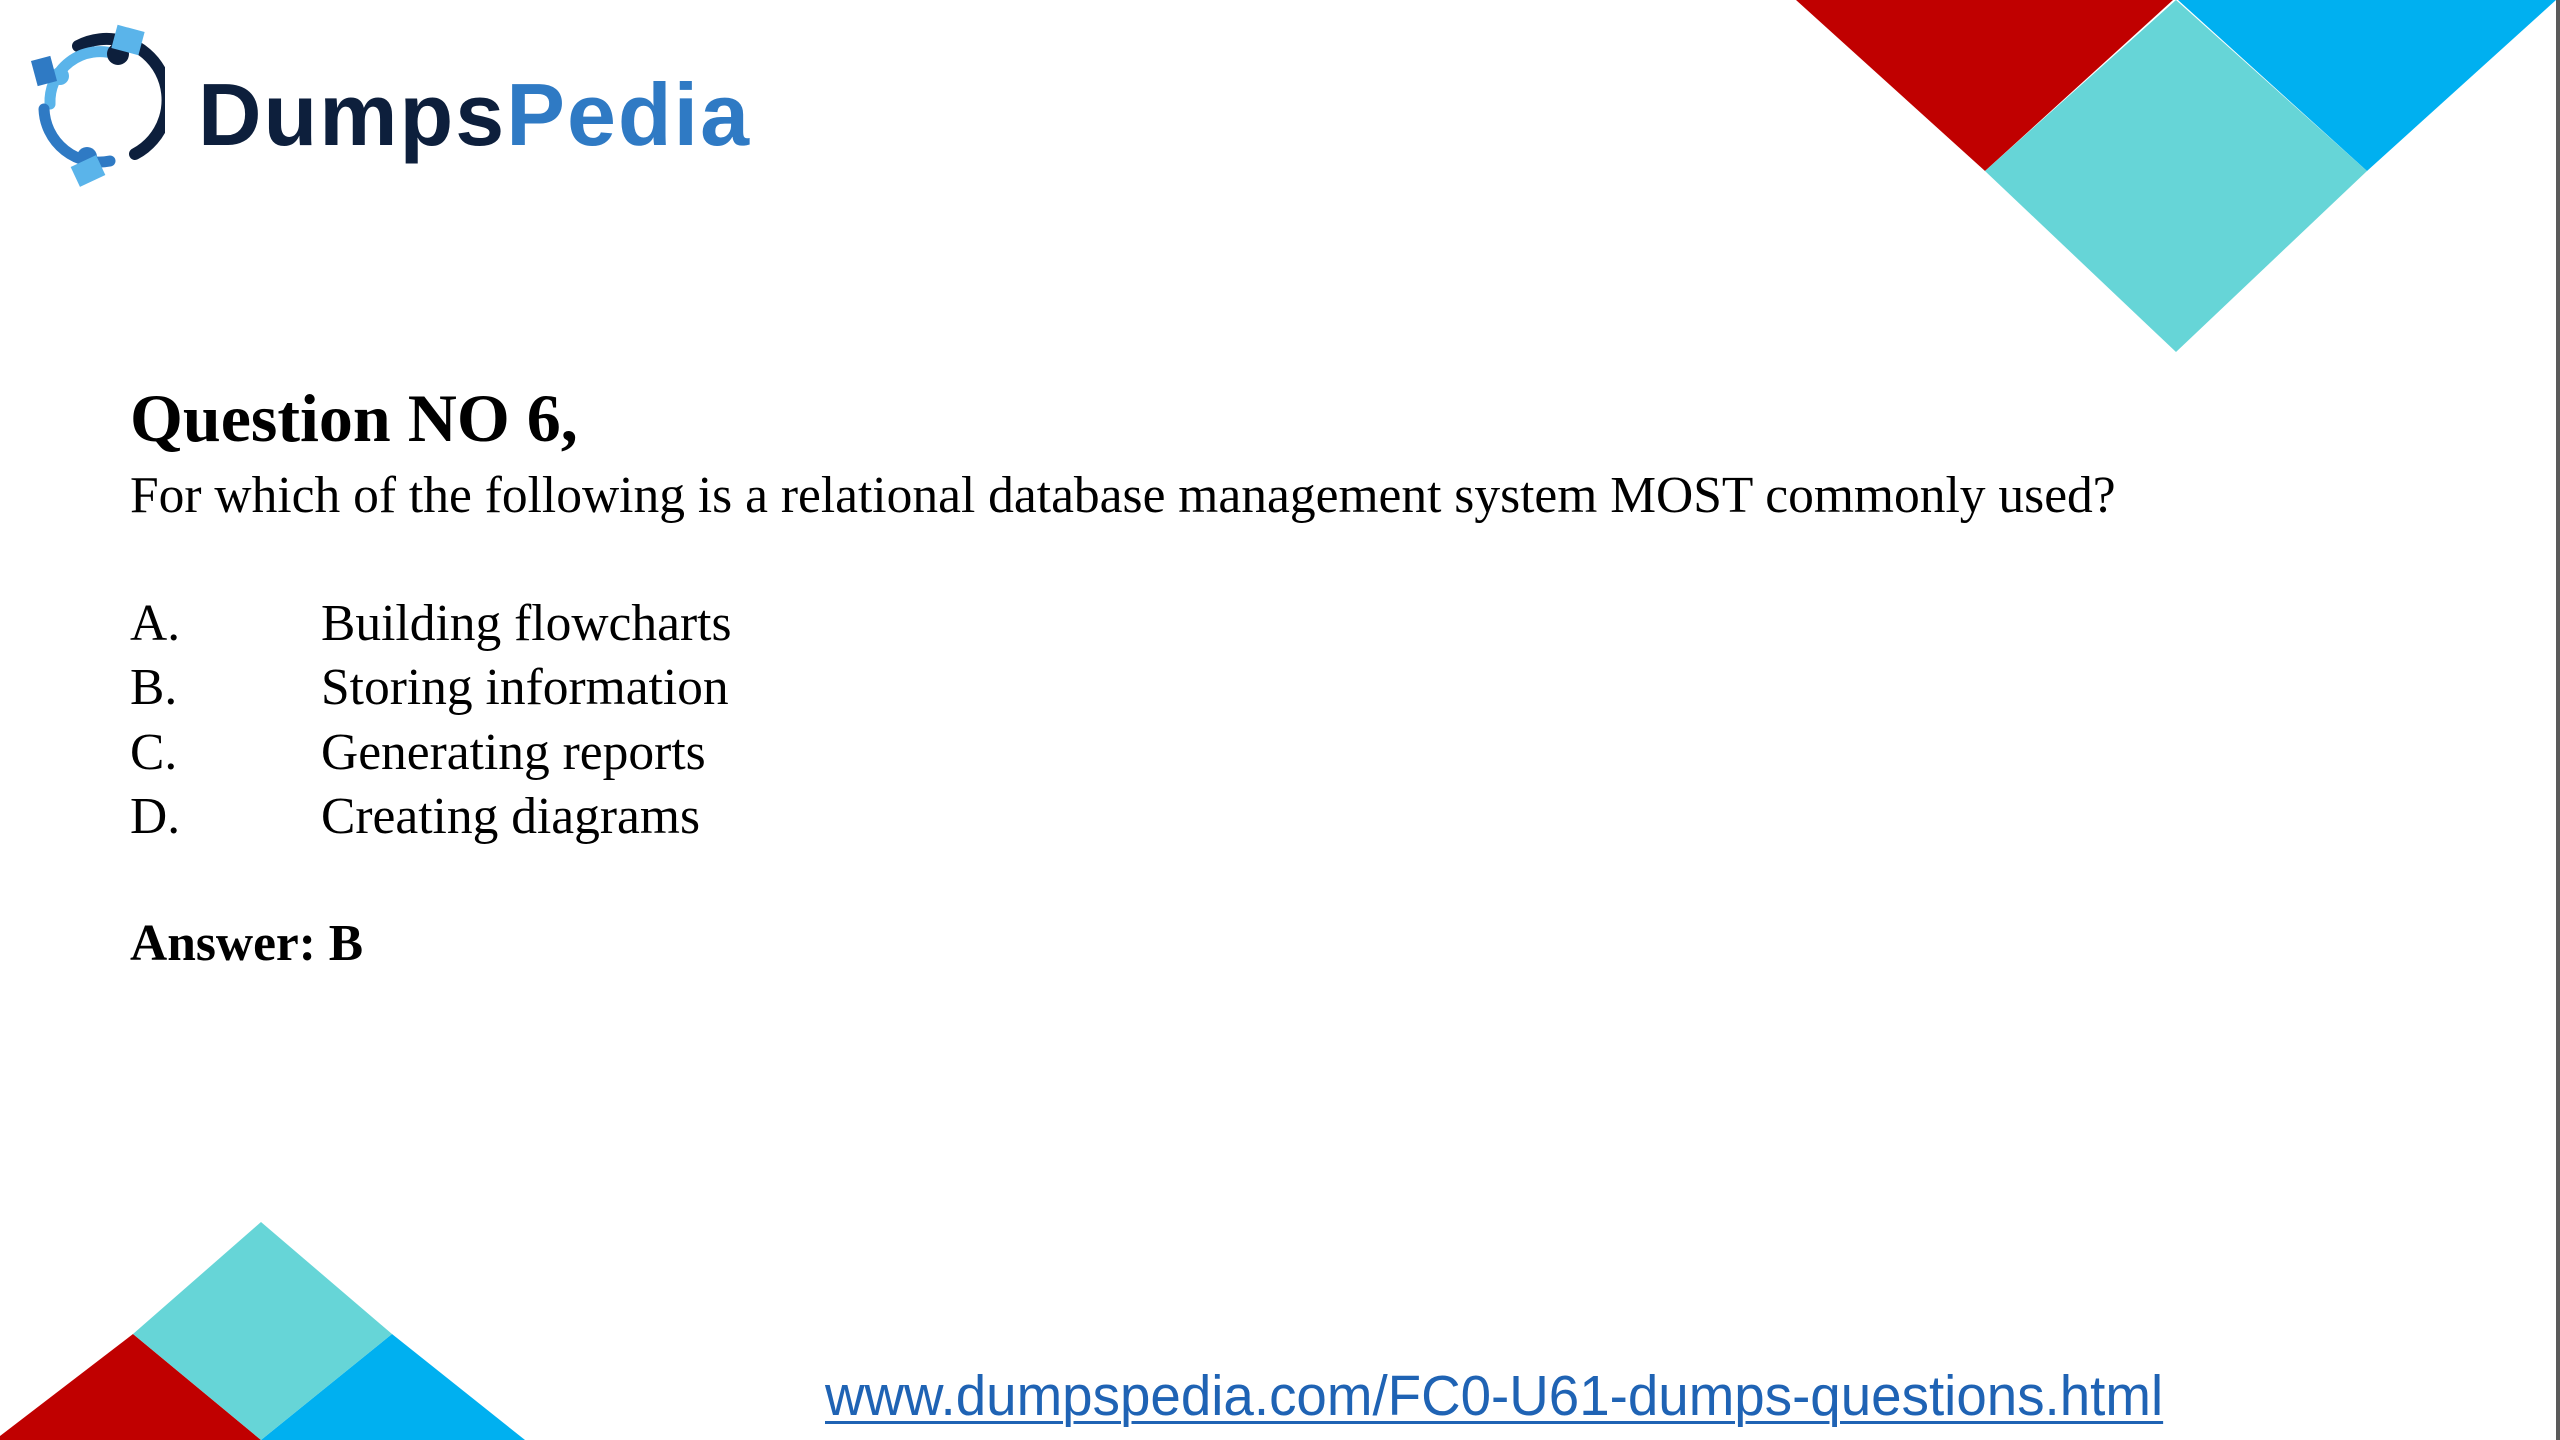  What do you see at coordinates (154, 752) in the screenshot?
I see `option-letter: C.` at bounding box center [154, 752].